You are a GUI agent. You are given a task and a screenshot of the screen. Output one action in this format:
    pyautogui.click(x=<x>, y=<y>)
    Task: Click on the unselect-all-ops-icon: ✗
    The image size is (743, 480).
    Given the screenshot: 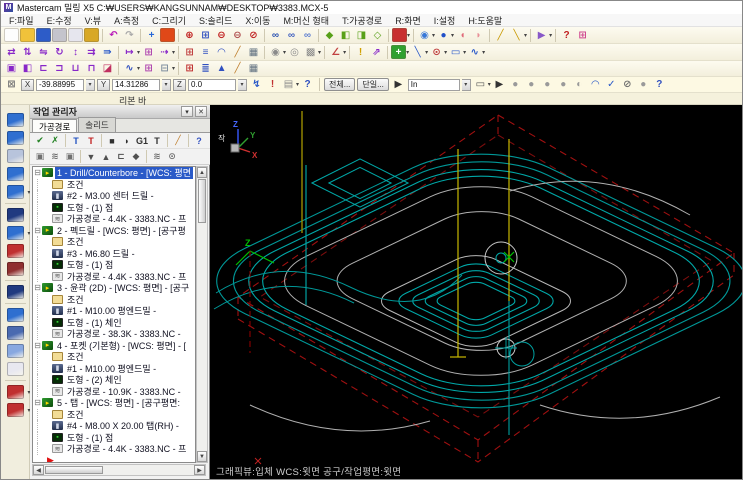 What is the action you would take?
    pyautogui.click(x=55, y=140)
    